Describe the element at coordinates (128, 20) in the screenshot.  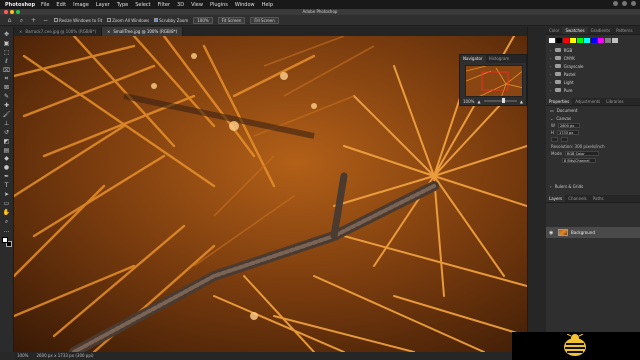
I see `zoom-all-windows-checkbox: Zoom All Windows` at that location.